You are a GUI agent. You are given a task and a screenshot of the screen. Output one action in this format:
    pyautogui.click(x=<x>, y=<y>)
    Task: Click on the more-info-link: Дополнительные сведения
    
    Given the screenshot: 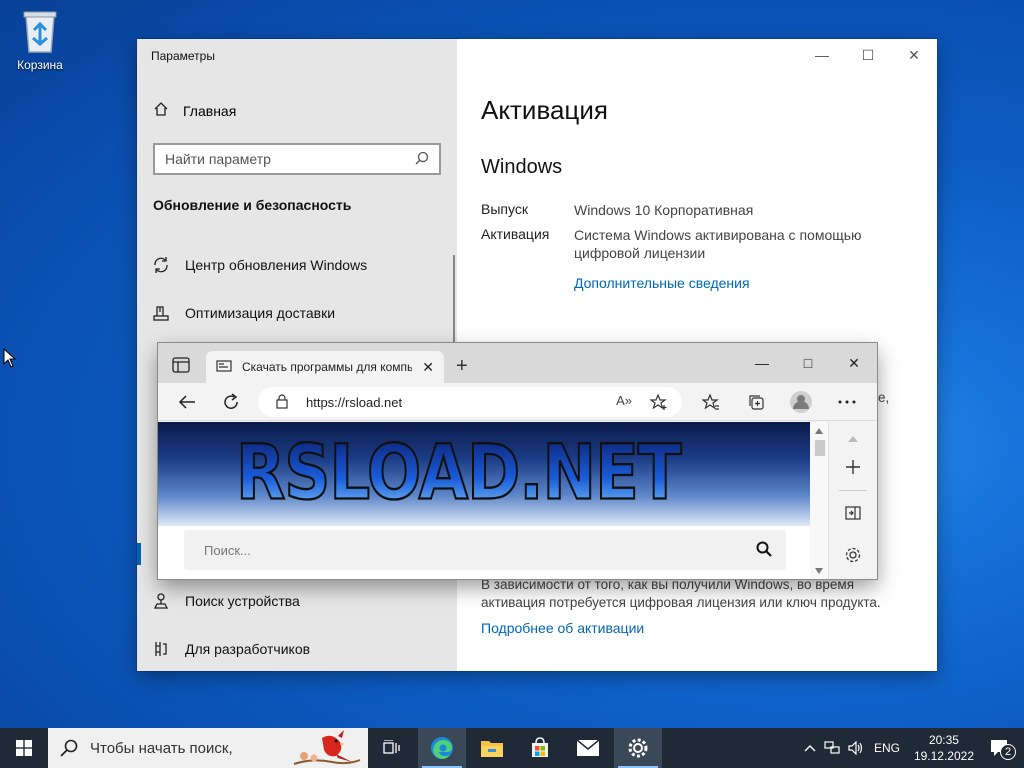 What is the action you would take?
    pyautogui.click(x=662, y=283)
    